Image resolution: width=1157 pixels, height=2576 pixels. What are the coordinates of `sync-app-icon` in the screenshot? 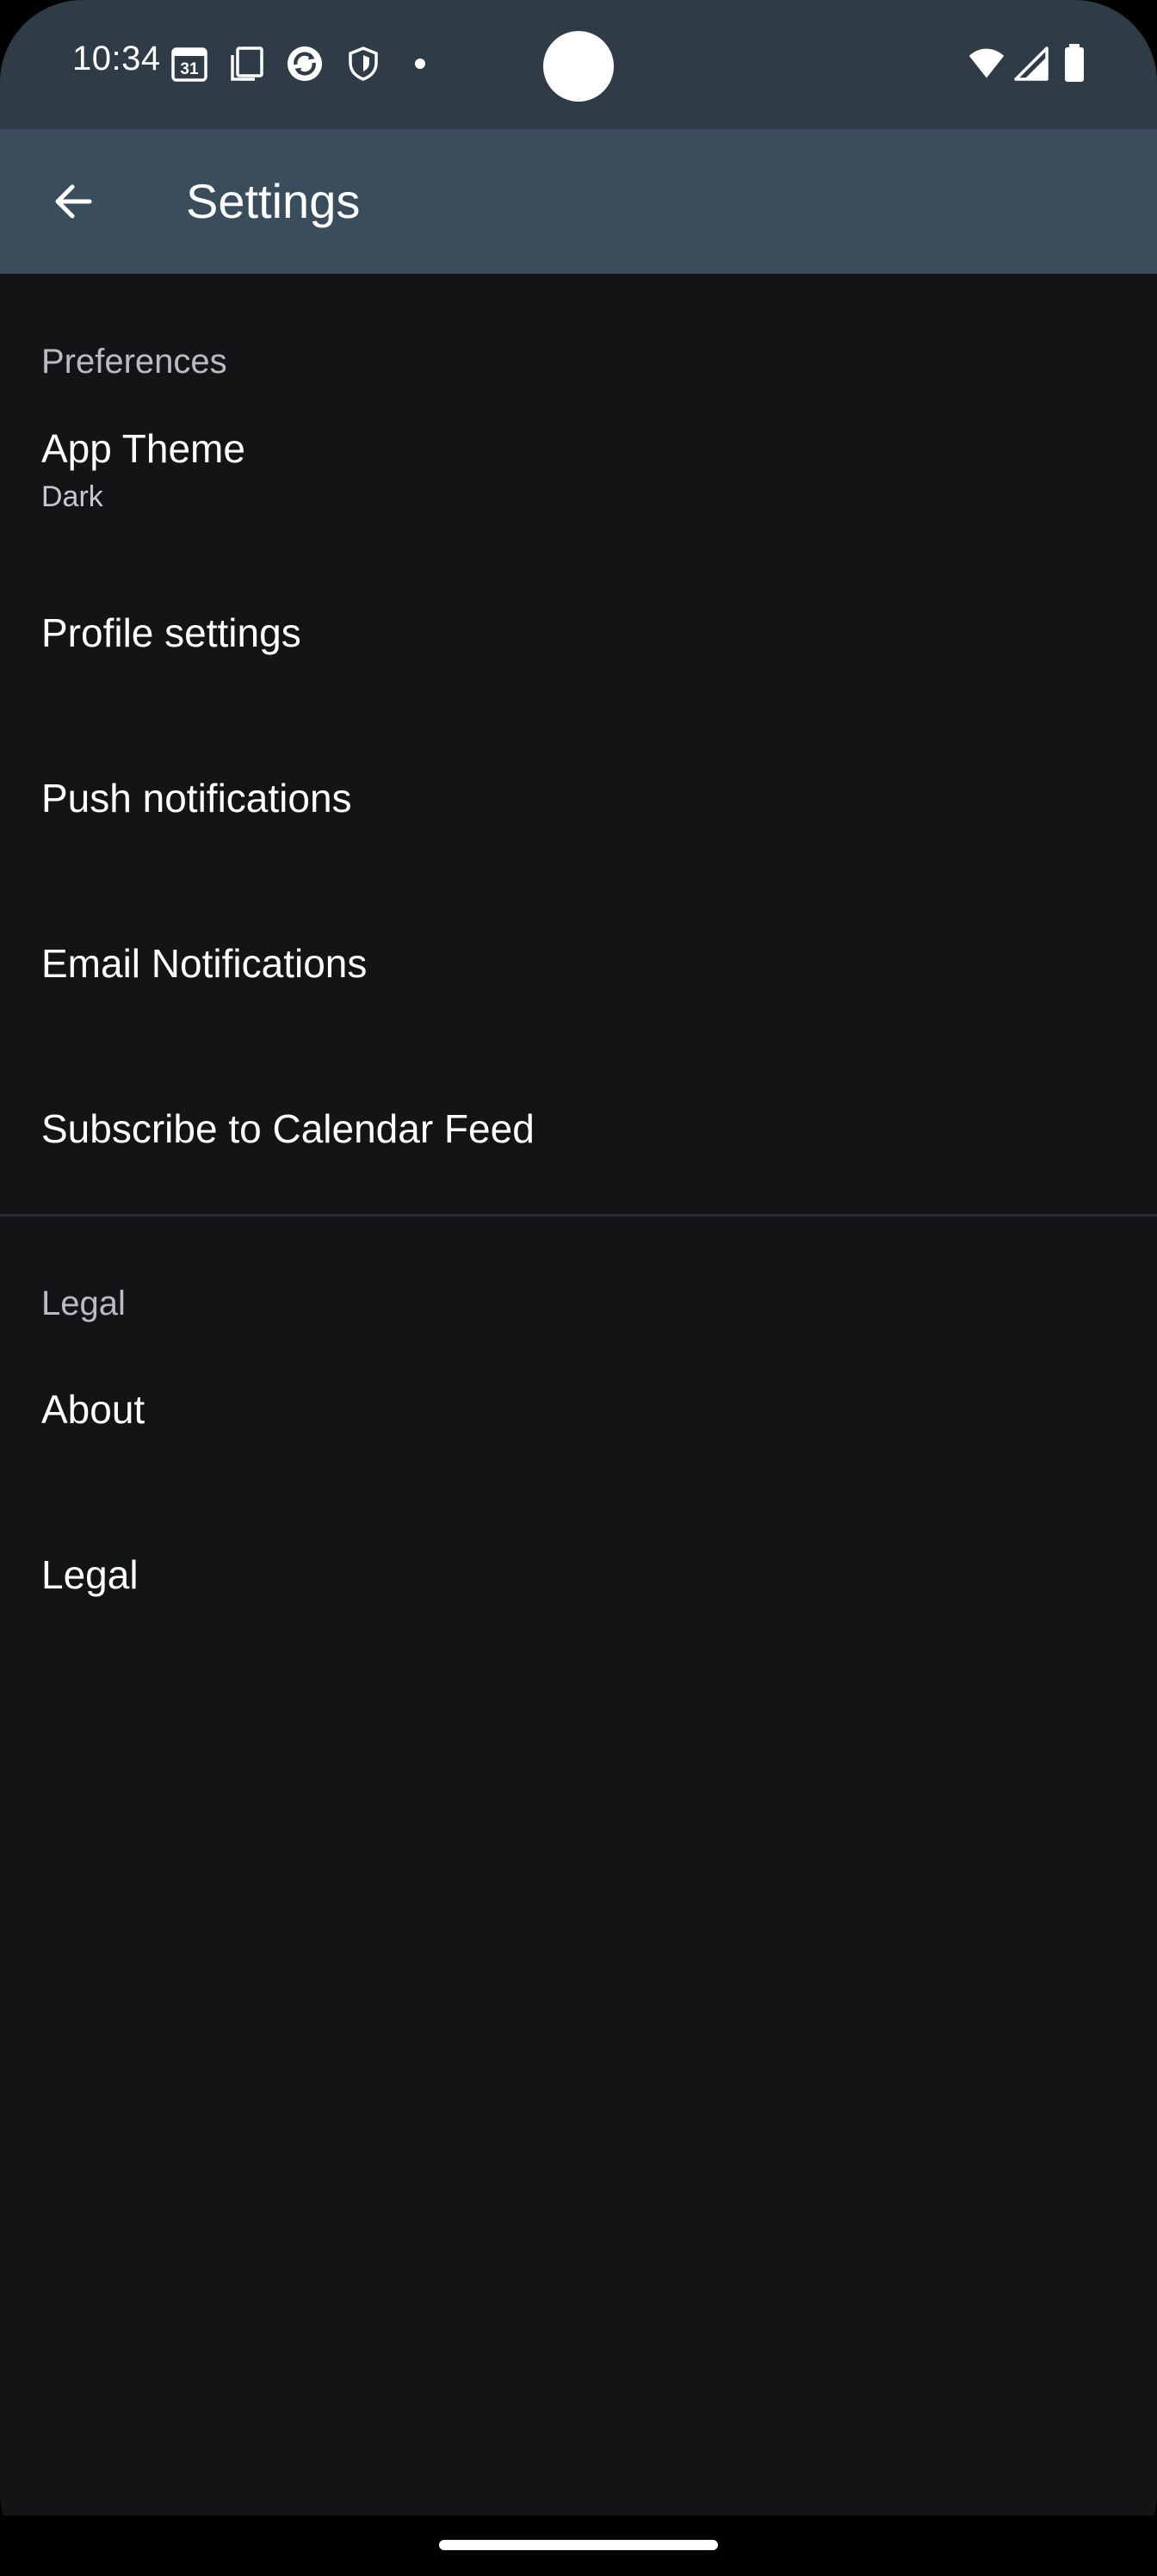 It's located at (305, 64).